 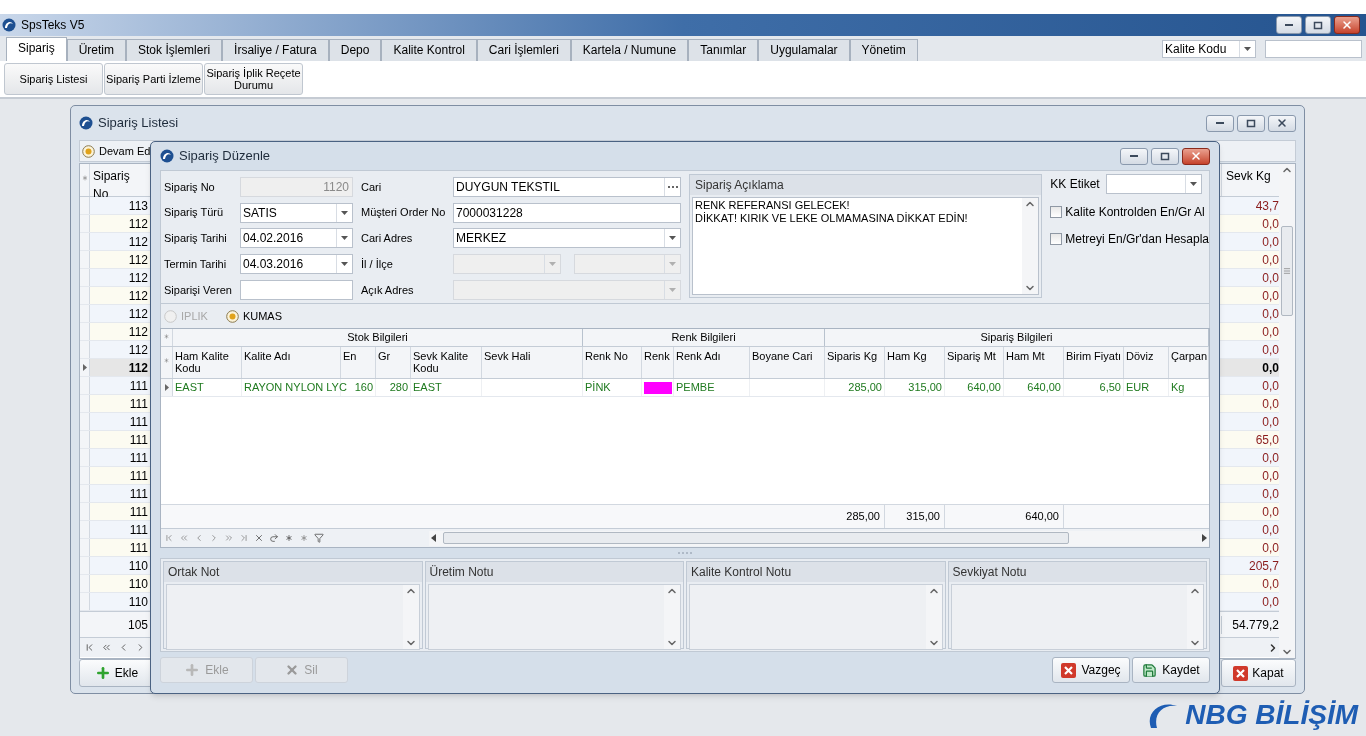 I want to click on next-page-button, so click(x=229, y=538).